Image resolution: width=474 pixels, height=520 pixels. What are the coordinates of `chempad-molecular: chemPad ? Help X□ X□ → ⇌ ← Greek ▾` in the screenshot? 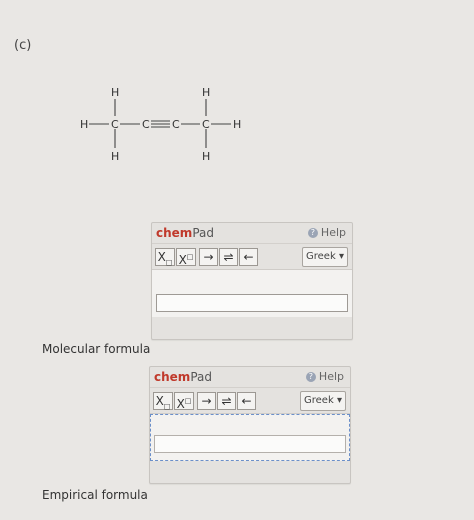 It's located at (252, 281).